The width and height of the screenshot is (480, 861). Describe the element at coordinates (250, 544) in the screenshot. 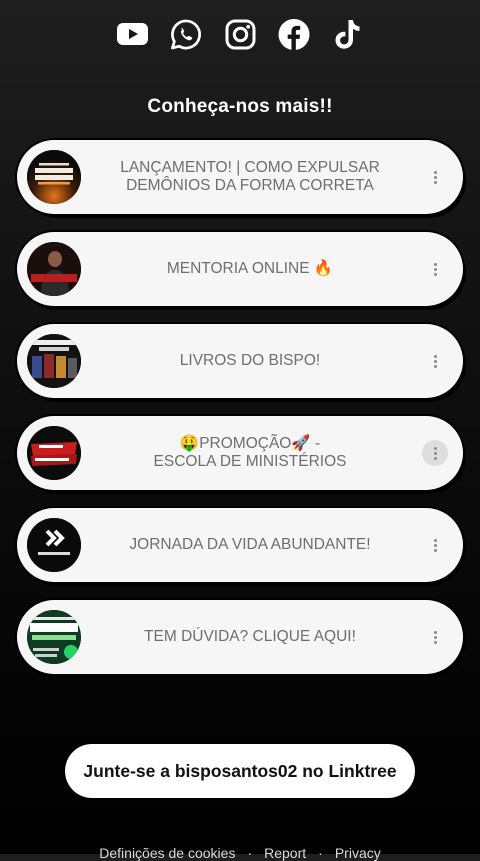

I see `link-label: JORNADA DA VIDA ABUNDANTE!` at that location.